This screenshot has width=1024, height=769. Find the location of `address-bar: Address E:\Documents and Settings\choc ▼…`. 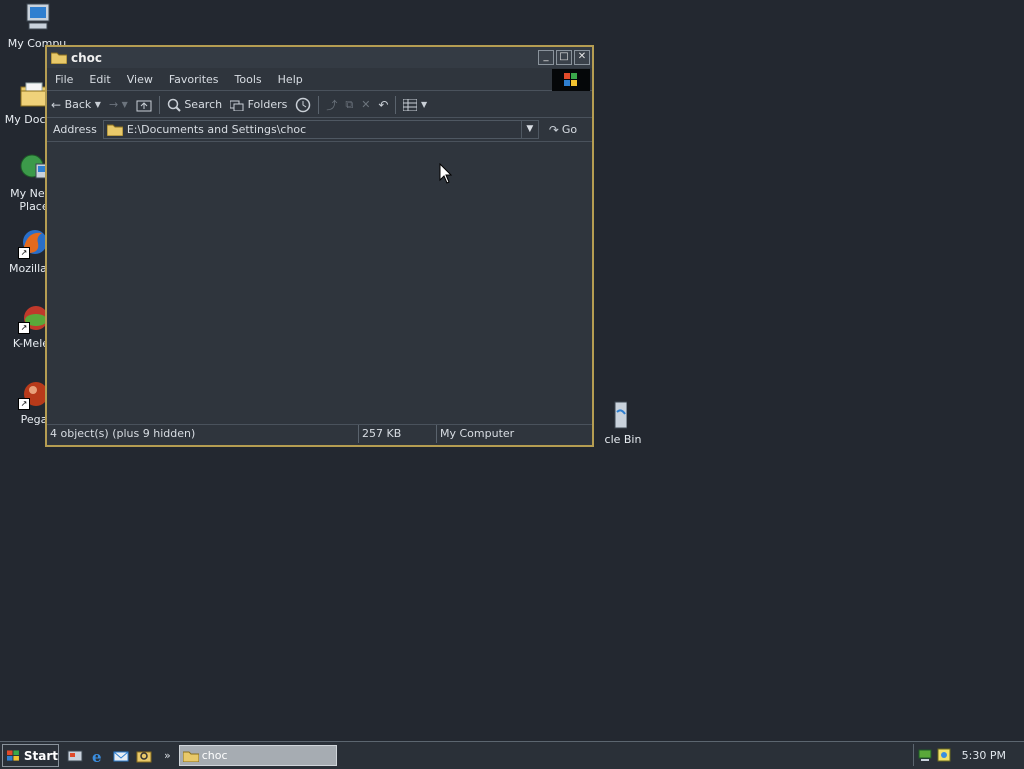

address-bar: Address E:\Documents and Settings\choc ▼… is located at coordinates (319, 130).